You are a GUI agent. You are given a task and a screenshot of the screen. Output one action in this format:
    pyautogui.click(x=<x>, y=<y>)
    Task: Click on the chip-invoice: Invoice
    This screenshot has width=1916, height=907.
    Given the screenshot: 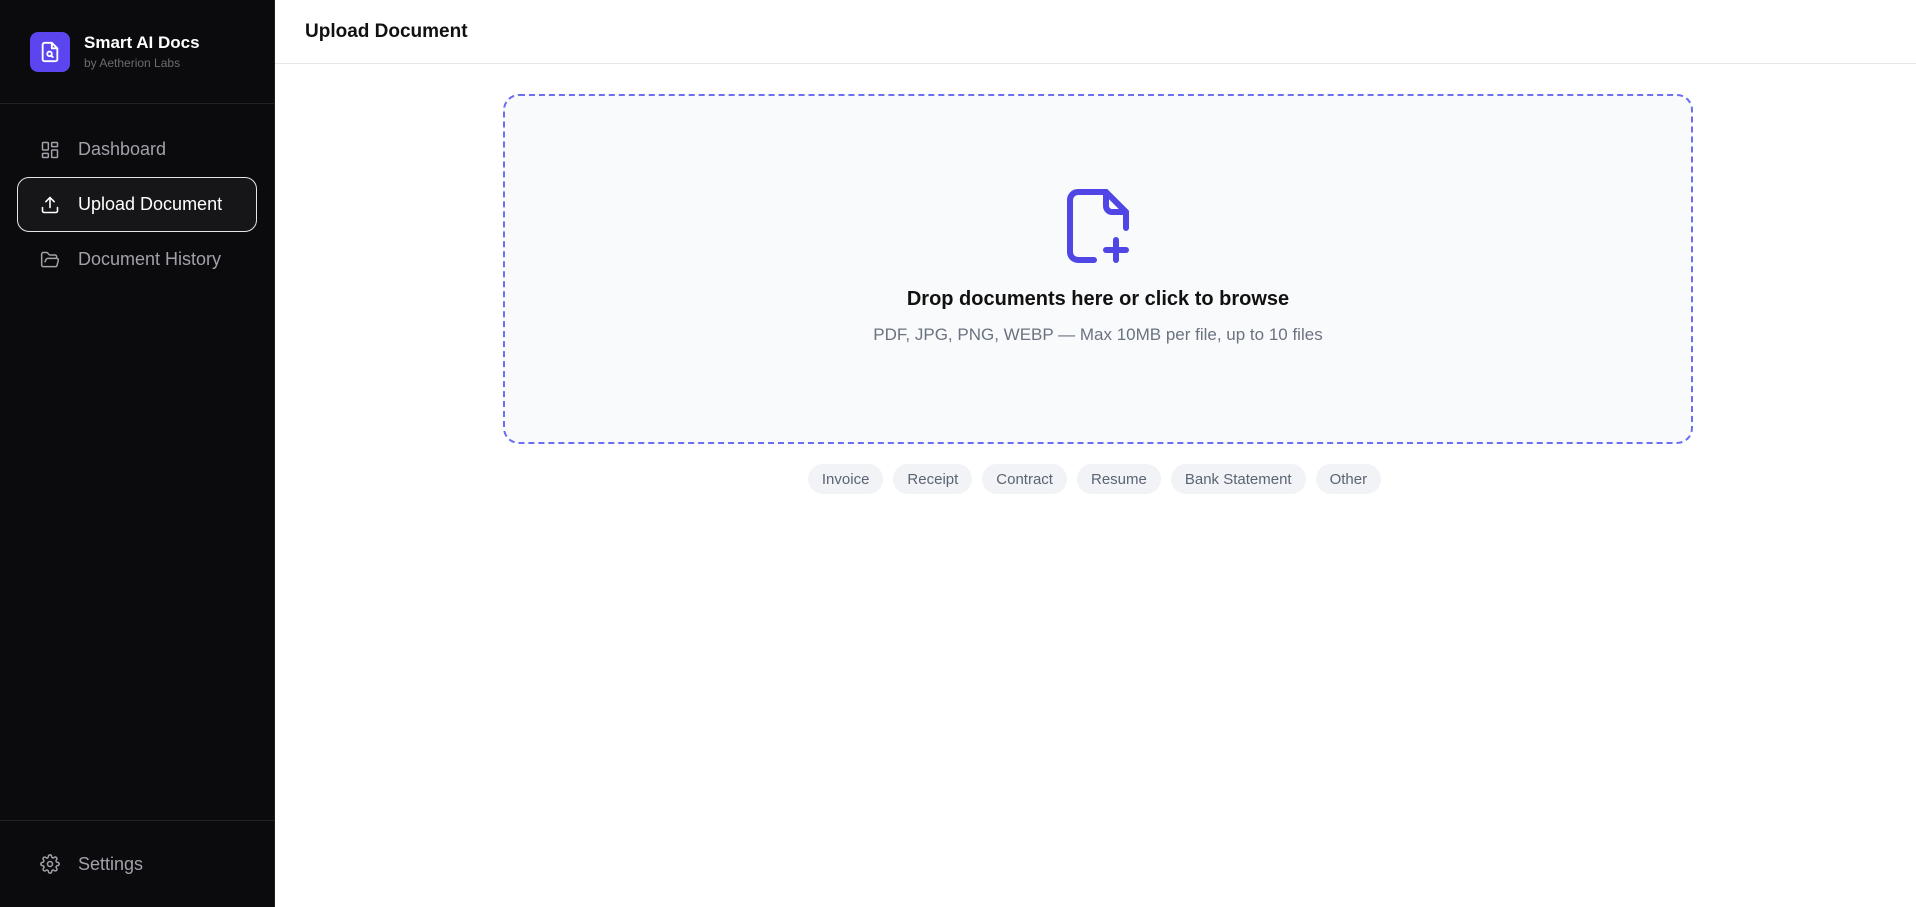 What is the action you would take?
    pyautogui.click(x=845, y=479)
    